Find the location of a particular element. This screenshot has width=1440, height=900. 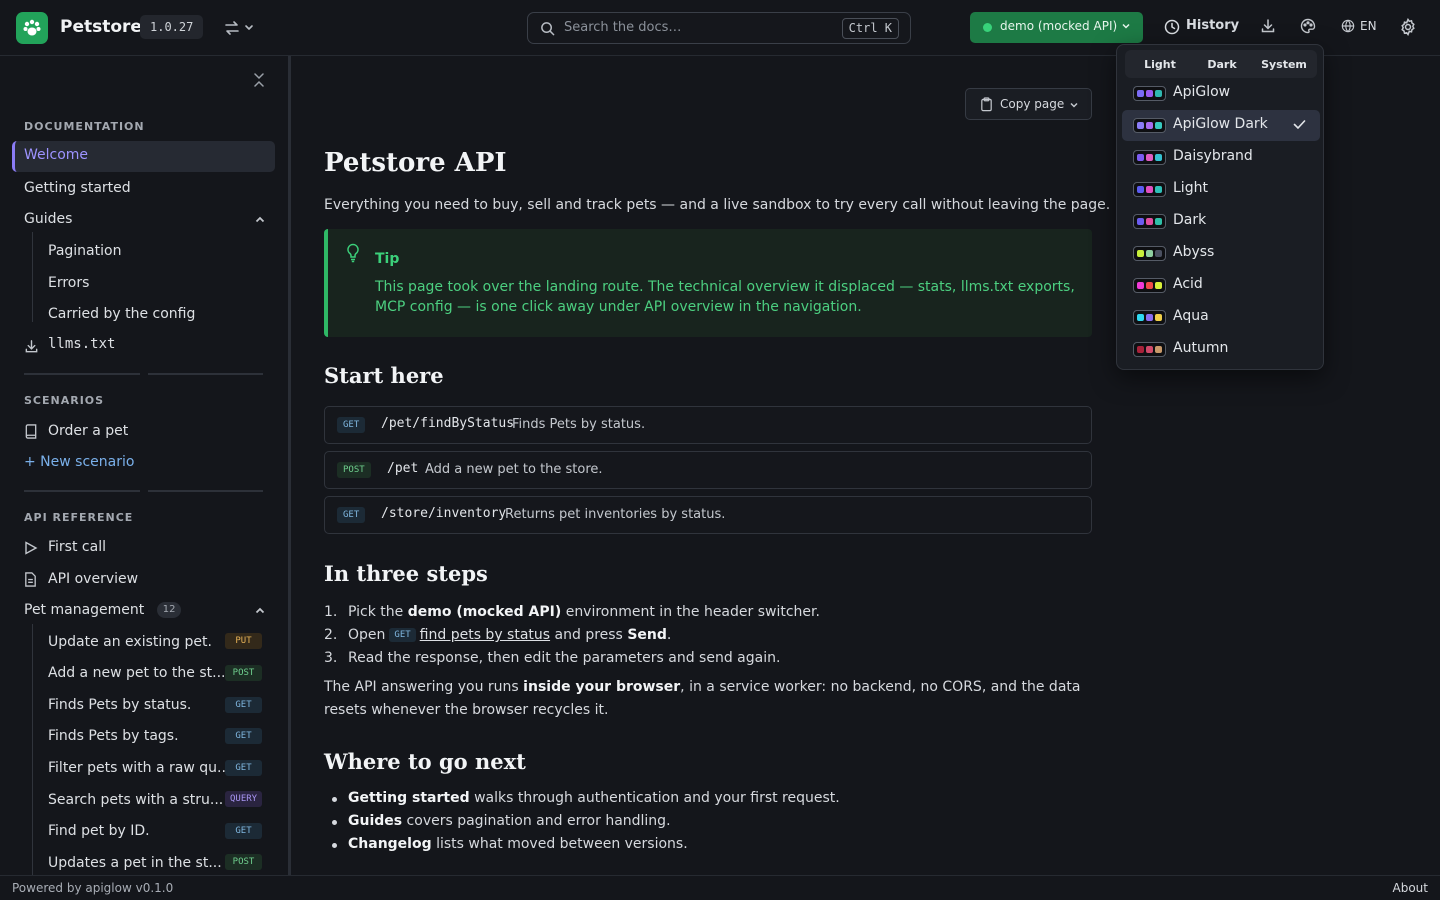

method-badge: PUT is located at coordinates (243, 641).